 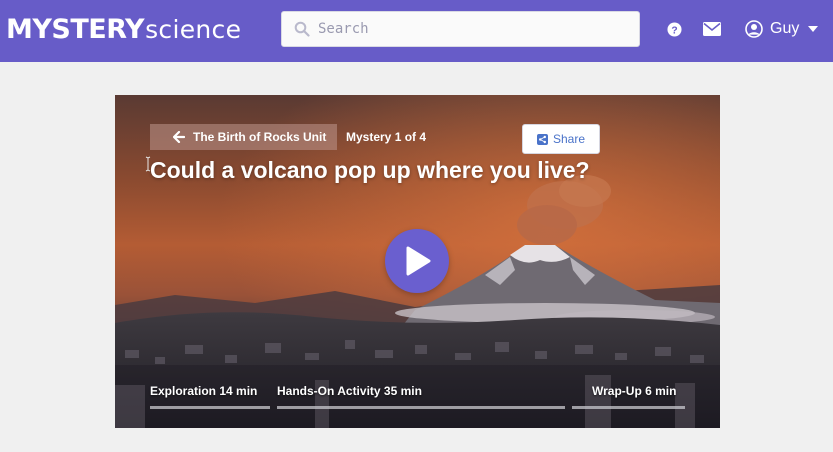 I want to click on user-menu: Guy, so click(x=782, y=29).